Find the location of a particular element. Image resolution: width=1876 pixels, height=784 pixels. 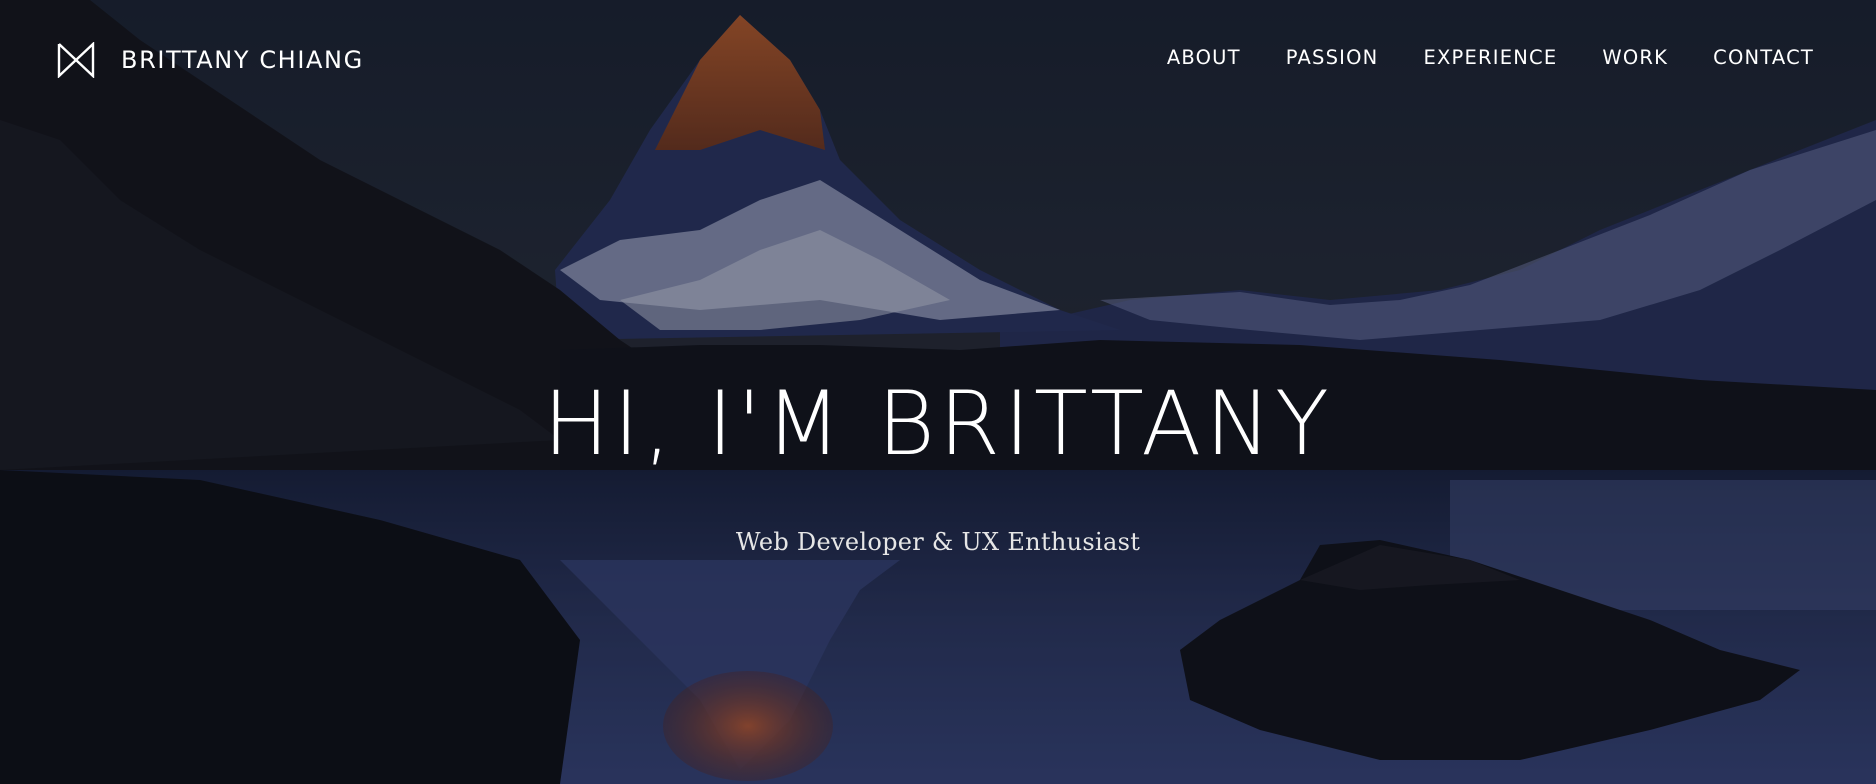

brand-name: BRITTANY CHIANG is located at coordinates (242, 60).